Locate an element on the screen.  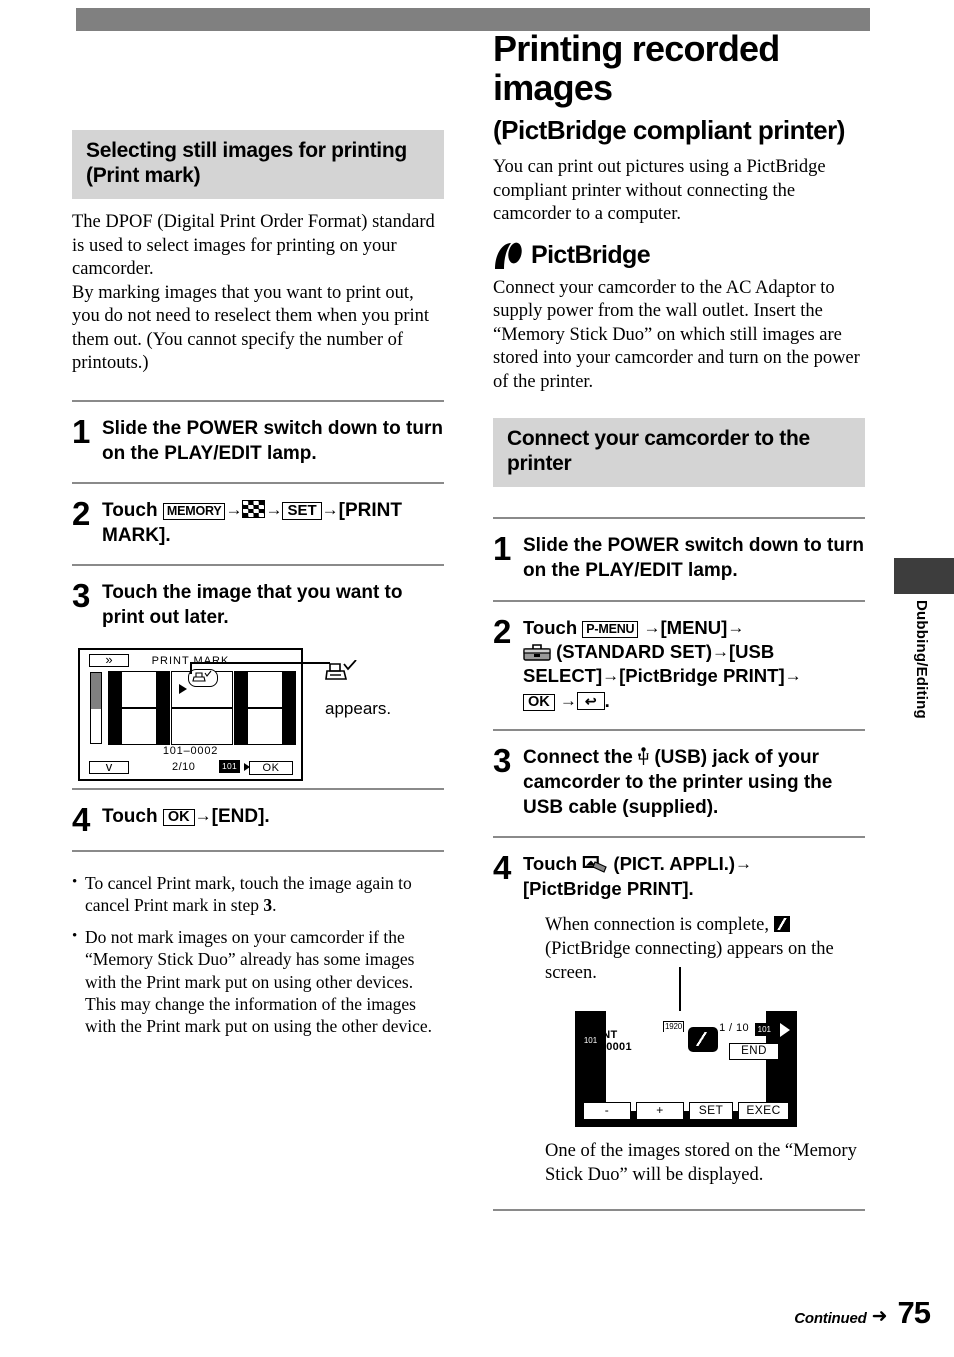
lcd-exec-button: EXEC is located at coordinates (763, 1111).